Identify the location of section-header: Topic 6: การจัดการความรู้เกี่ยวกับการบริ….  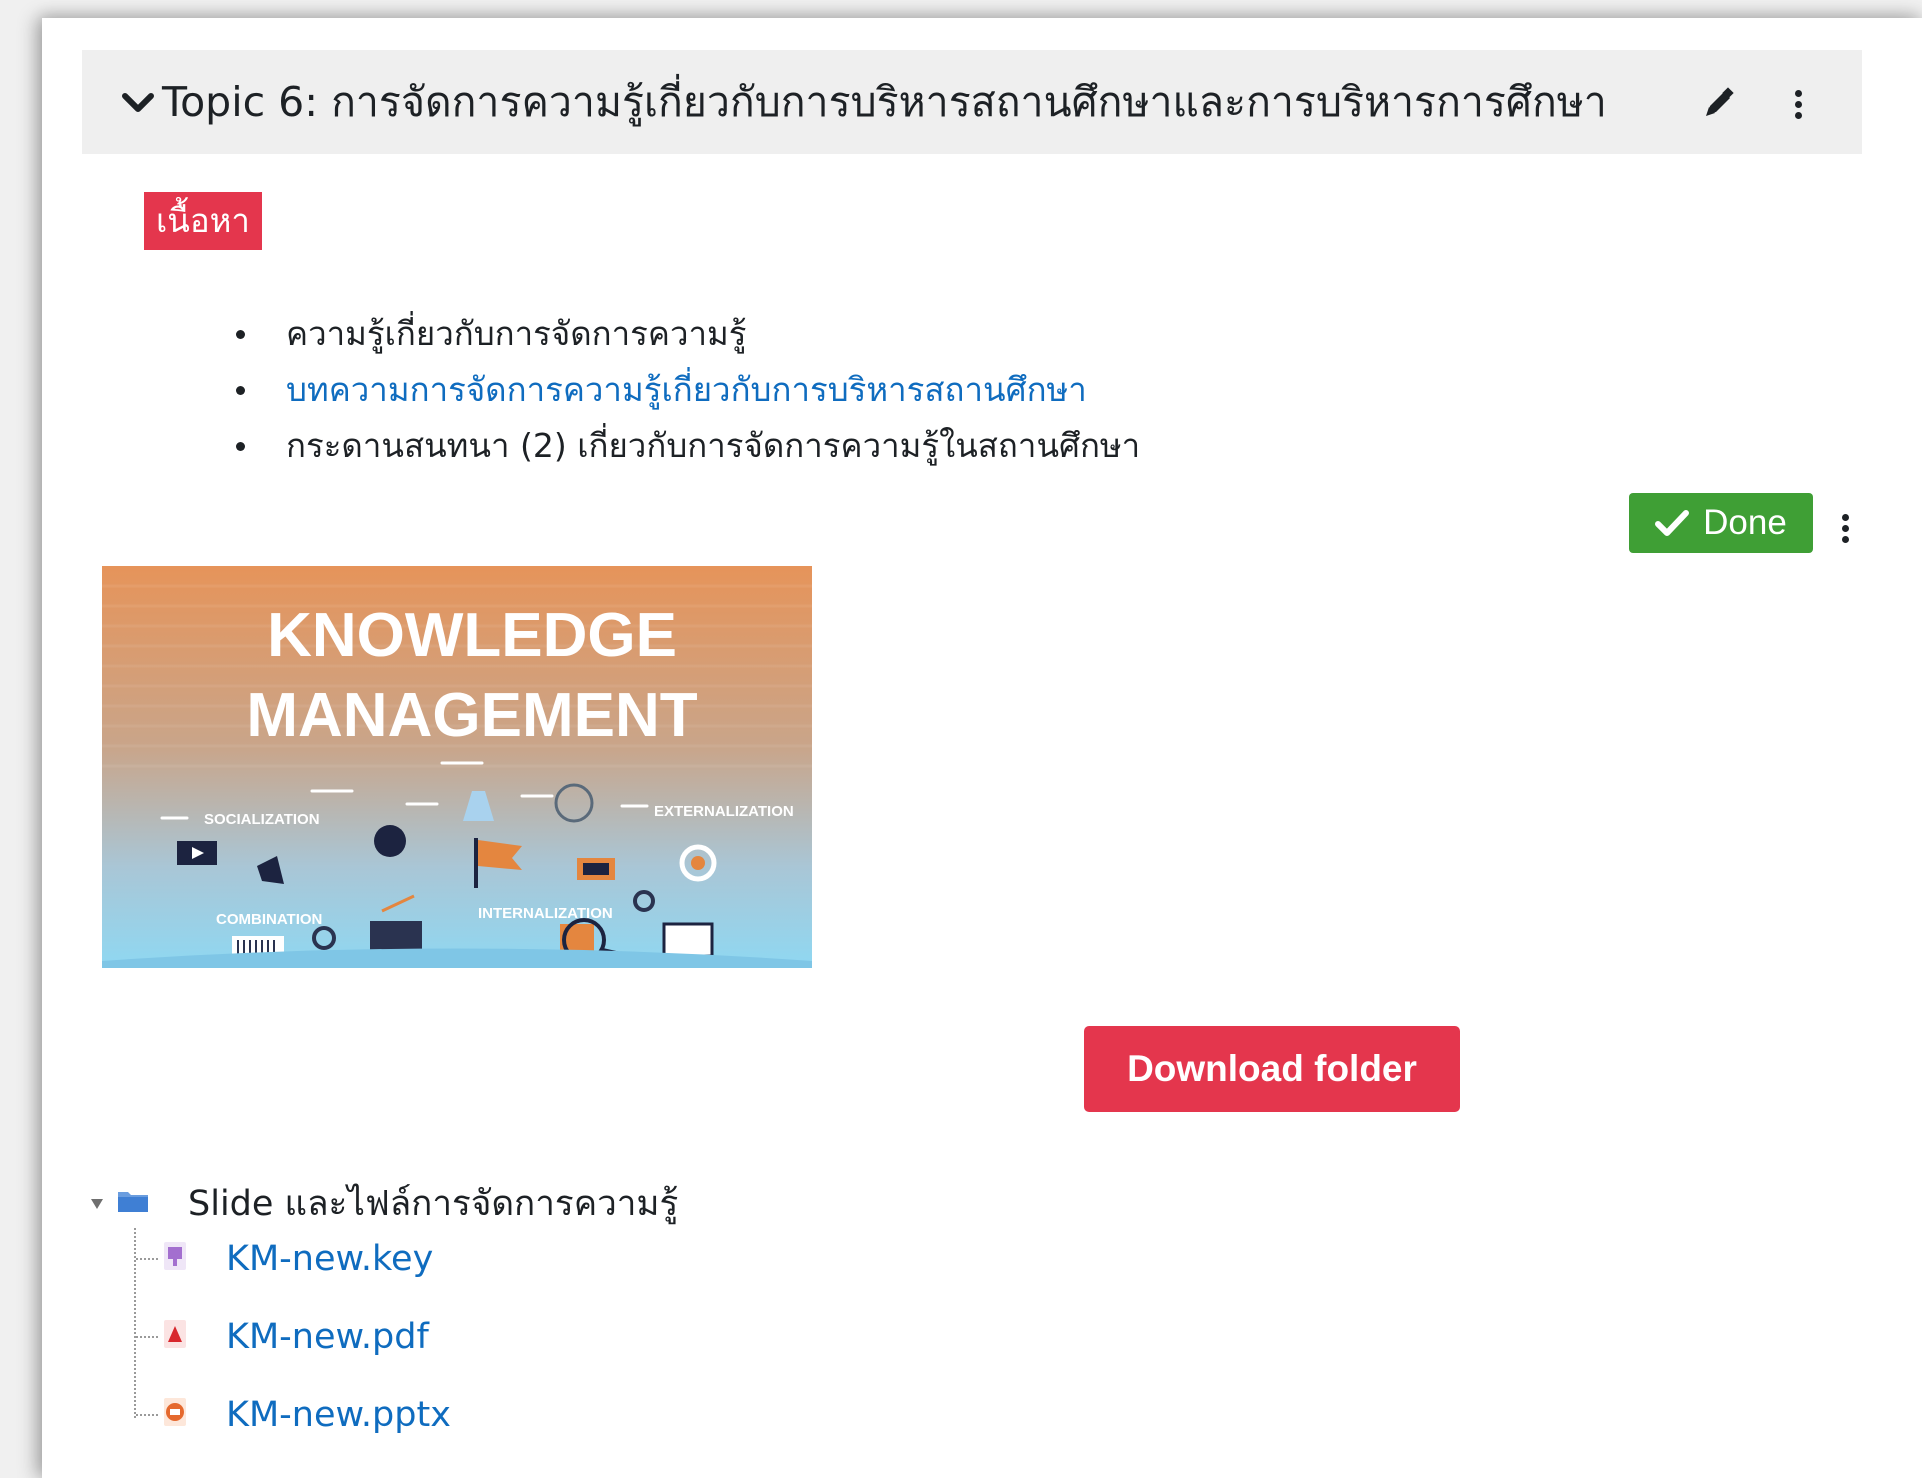
(972, 102).